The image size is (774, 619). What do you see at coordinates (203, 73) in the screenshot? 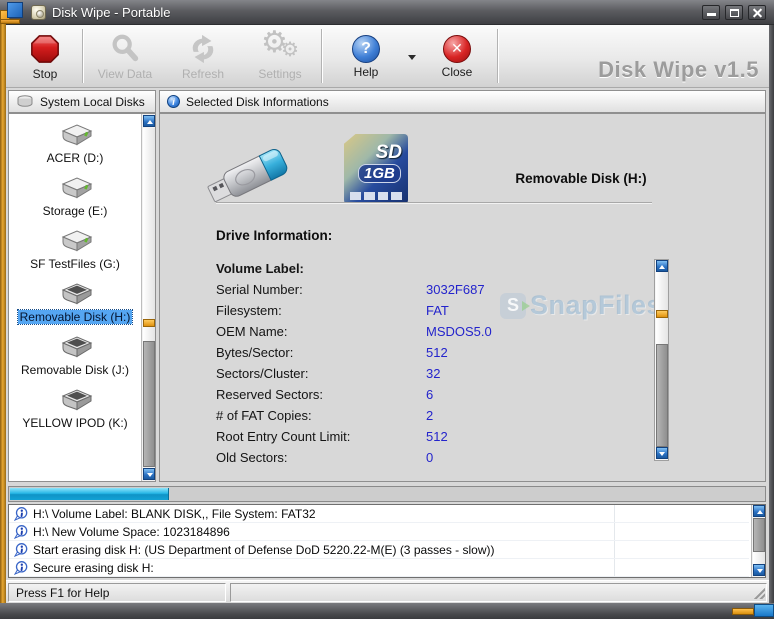
I see `refresh-label: Refresh` at bounding box center [203, 73].